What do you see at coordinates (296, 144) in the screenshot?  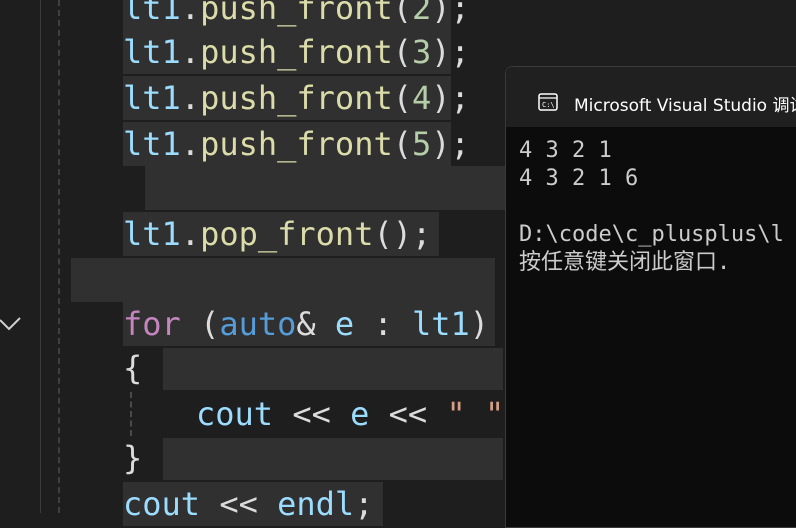 I see `code-line-push-front-5: lt1.push_front(5);` at bounding box center [296, 144].